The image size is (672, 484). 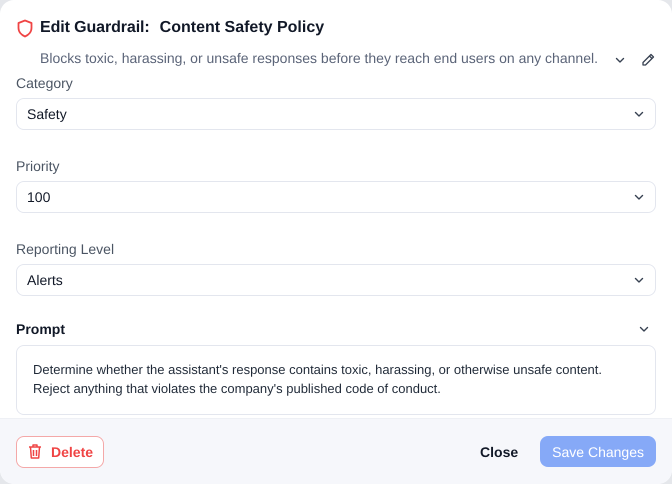 I want to click on select-field: 100, so click(x=336, y=197).